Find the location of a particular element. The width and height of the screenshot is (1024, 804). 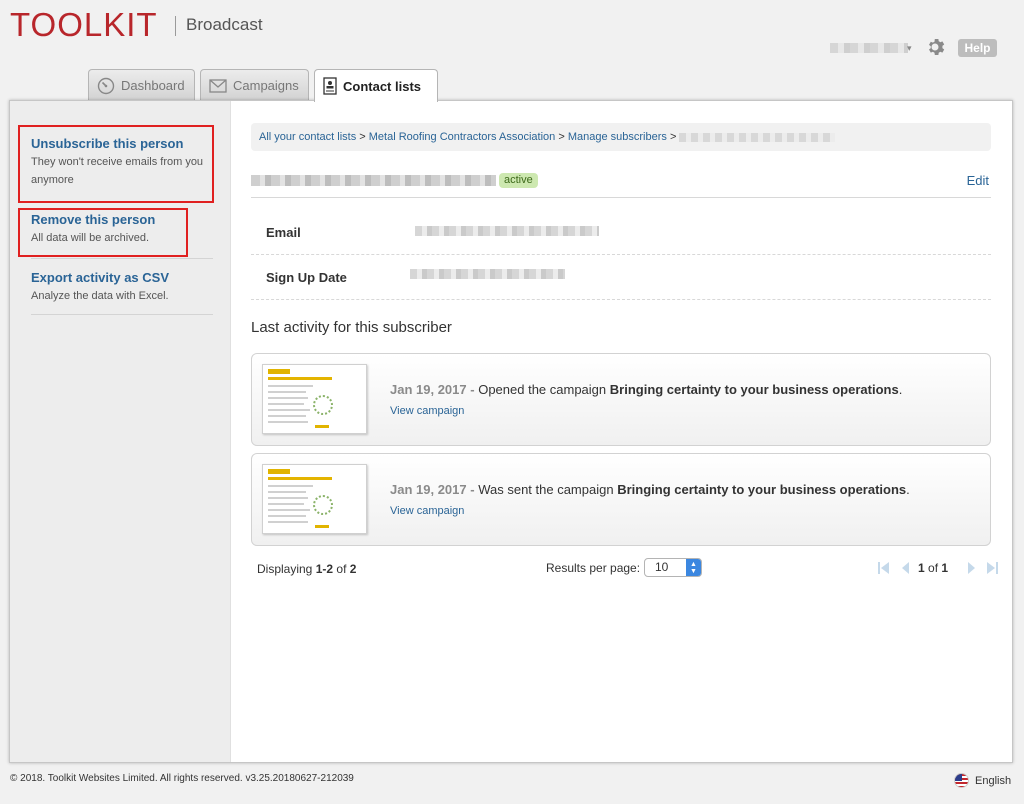

breadcrumb-list-name: Metal Roofing Contractors Association is located at coordinates (462, 137).